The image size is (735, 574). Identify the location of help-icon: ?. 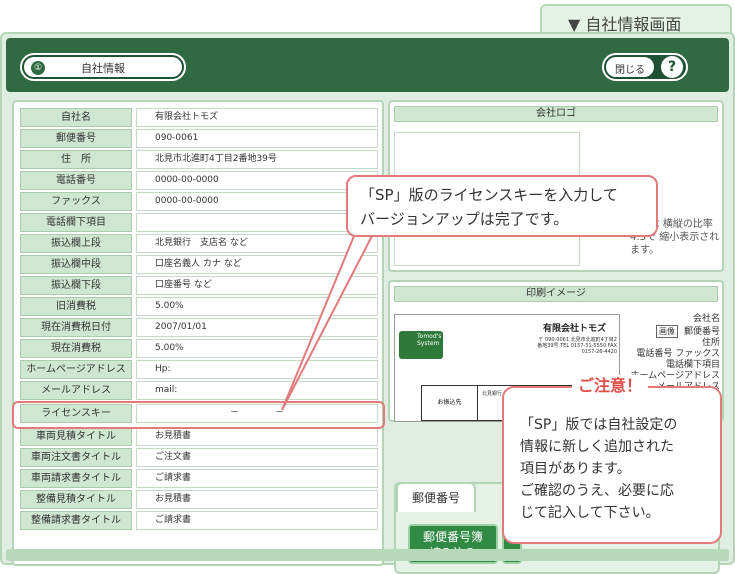
(672, 67).